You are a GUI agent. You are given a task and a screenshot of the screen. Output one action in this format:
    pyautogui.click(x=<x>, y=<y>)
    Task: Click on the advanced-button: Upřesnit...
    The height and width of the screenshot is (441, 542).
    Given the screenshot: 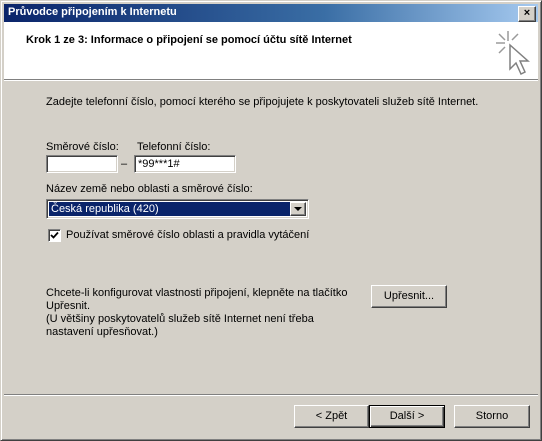 What is the action you would take?
    pyautogui.click(x=409, y=296)
    